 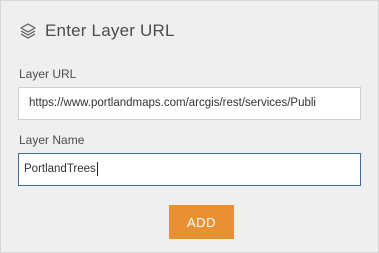 I want to click on layer-name-input: PortlandTrees, so click(x=189, y=169).